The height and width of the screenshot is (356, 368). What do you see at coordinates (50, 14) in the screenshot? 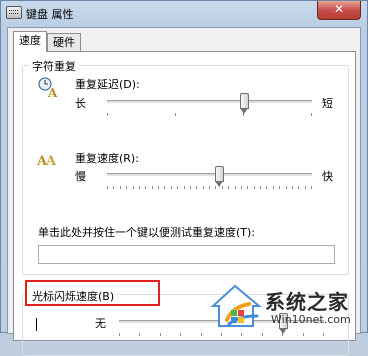
I see `window-title: 键盘 属性` at bounding box center [50, 14].